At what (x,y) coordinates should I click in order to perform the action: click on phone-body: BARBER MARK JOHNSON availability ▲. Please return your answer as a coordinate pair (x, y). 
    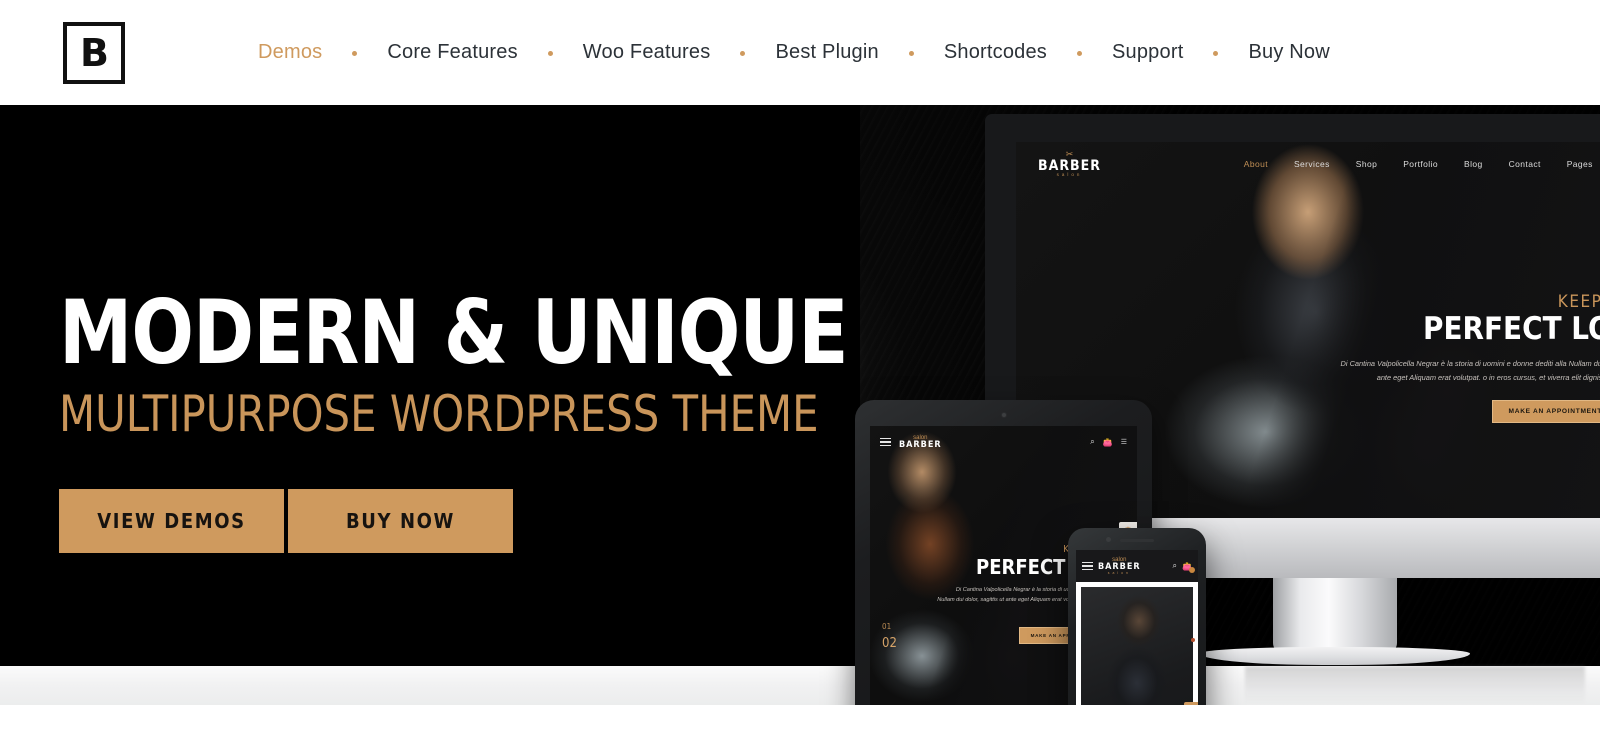
    Looking at the image, I should click on (1137, 643).